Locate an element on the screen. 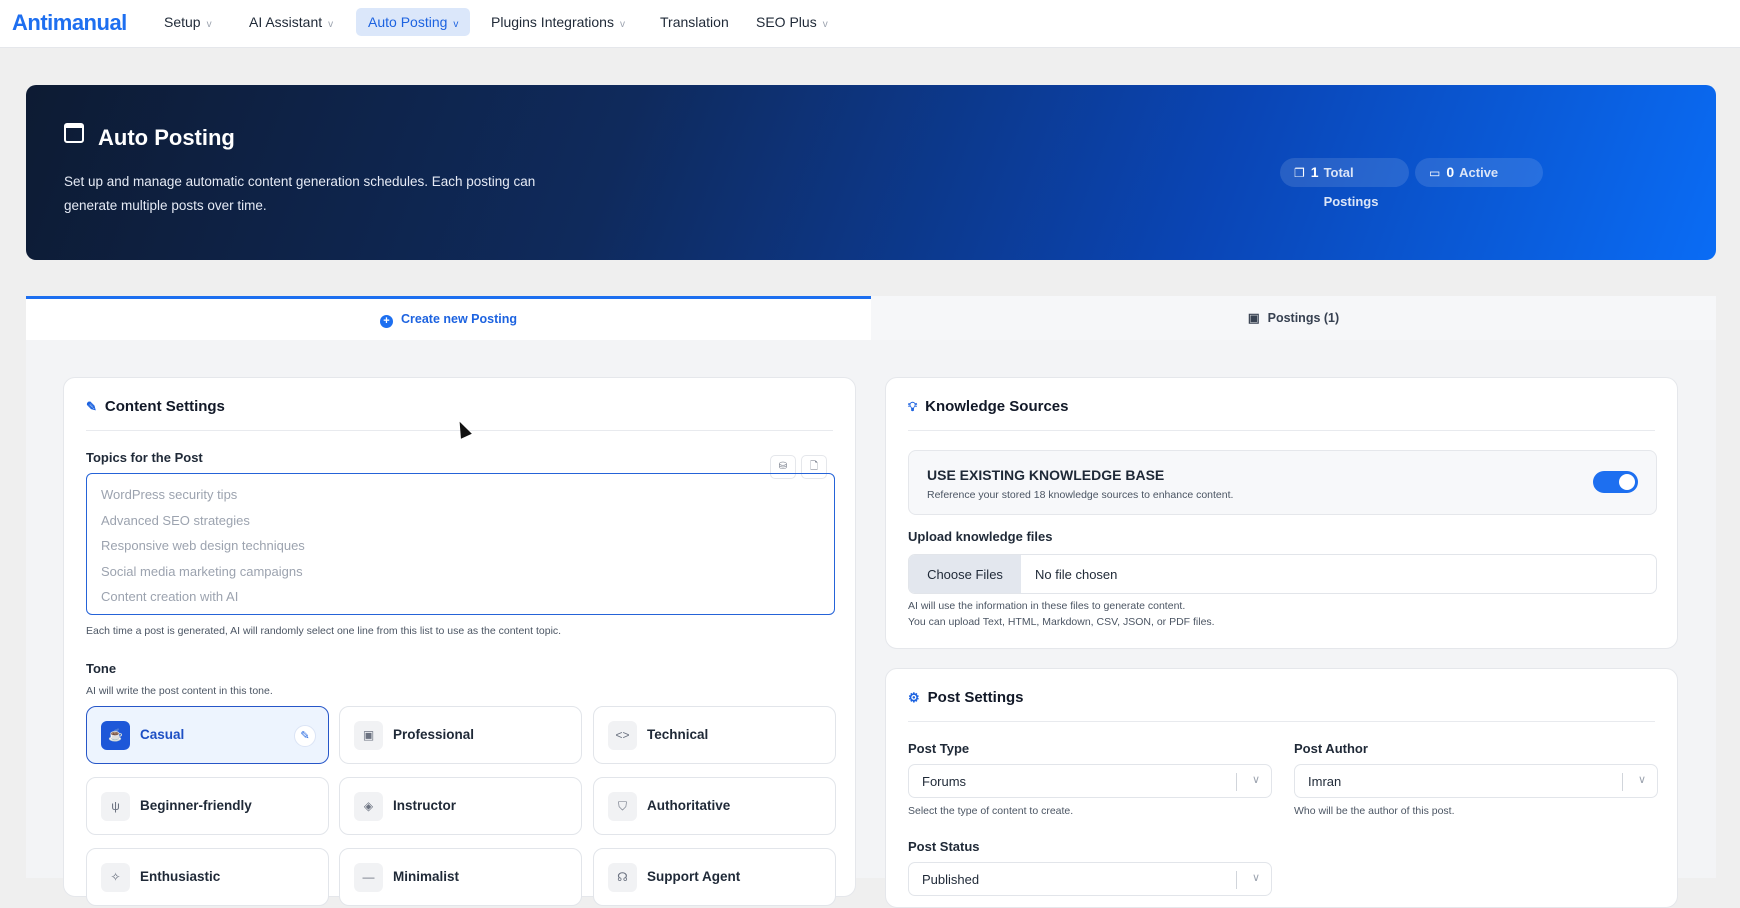 Image resolution: width=1740 pixels, height=908 pixels. tab-create-new-posting: + Create new Posting is located at coordinates (448, 318).